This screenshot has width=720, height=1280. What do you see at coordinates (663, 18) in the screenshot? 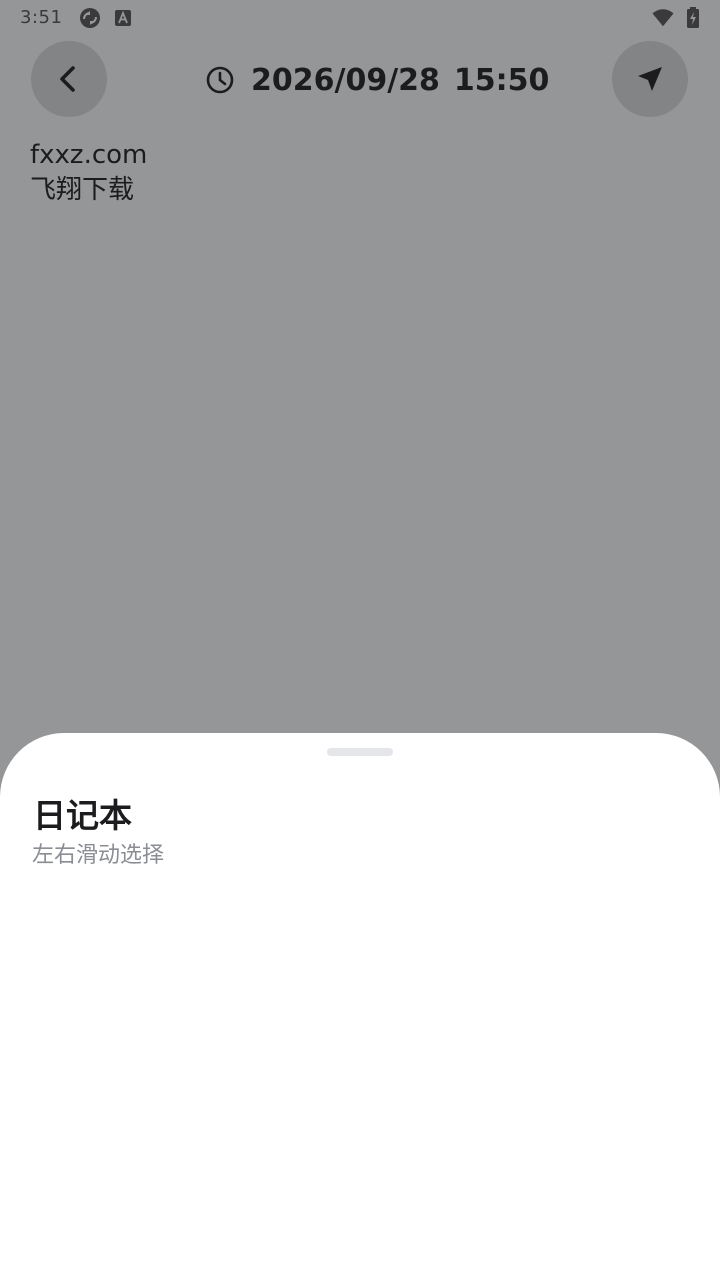
I see `wifi-icon` at bounding box center [663, 18].